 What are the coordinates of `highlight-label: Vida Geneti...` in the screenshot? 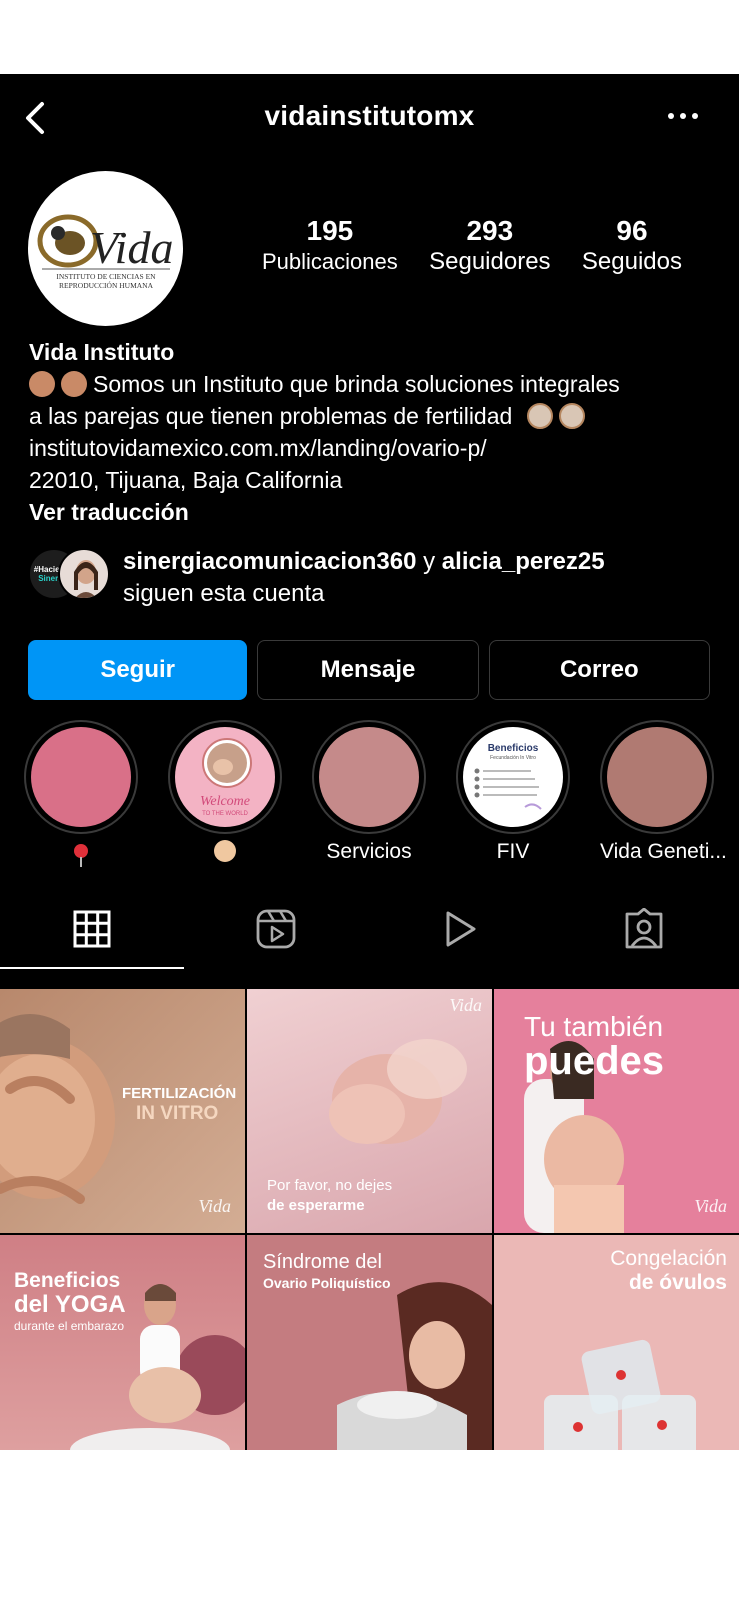 It's located at (663, 851).